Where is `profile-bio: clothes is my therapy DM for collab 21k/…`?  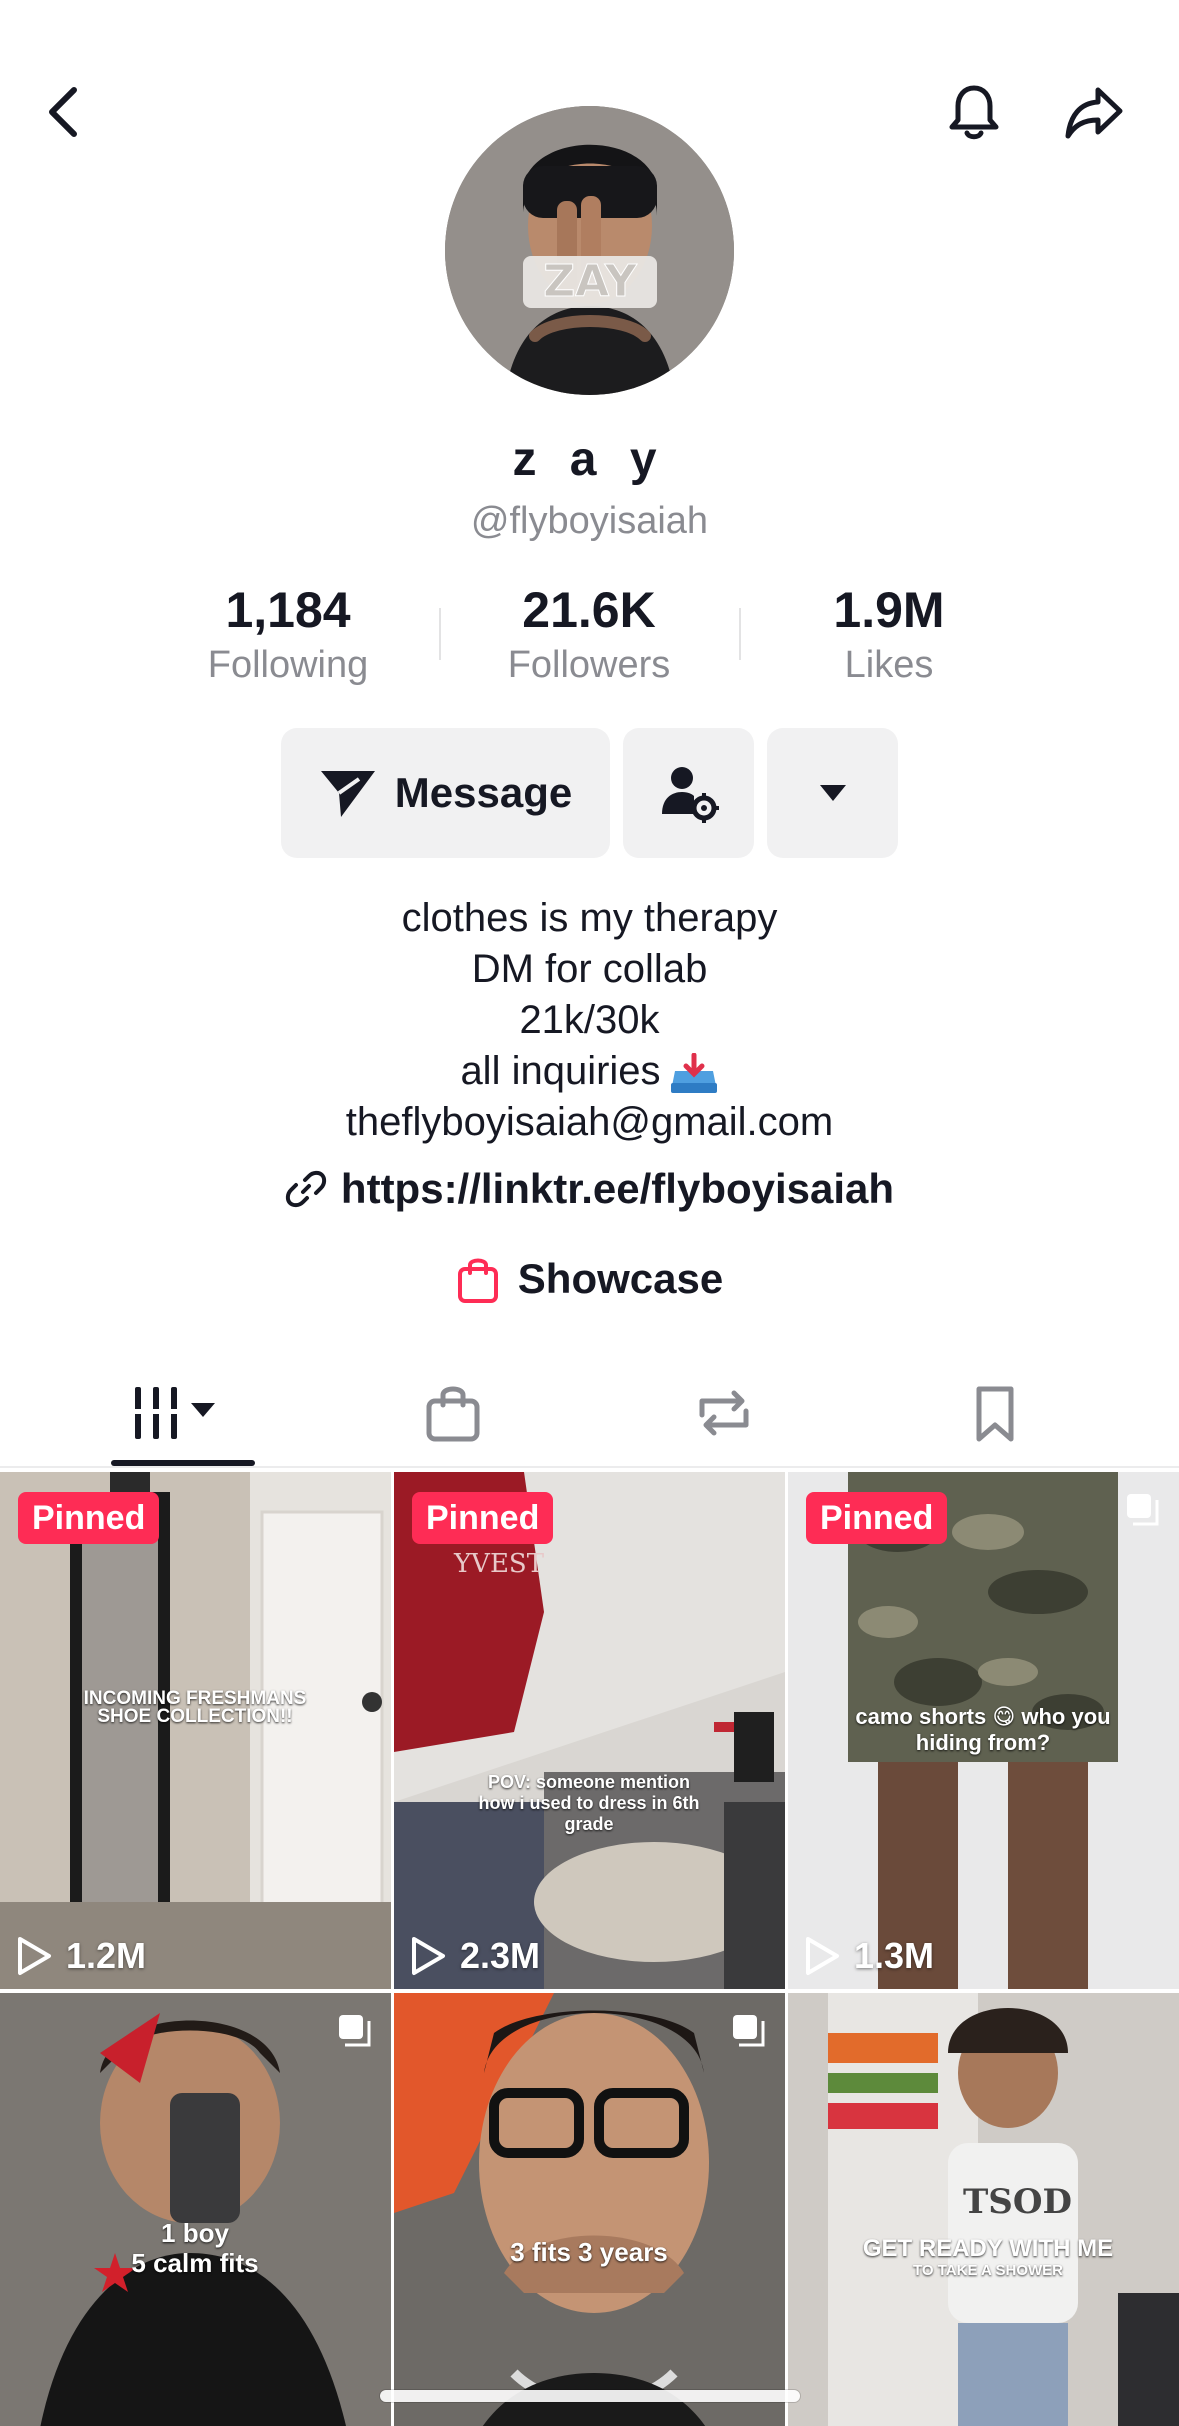 profile-bio: clothes is my therapy DM for collab 21k/… is located at coordinates (589, 1020).